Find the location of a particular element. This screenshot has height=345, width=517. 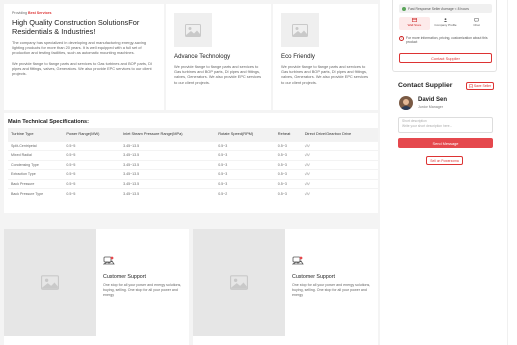

table-cell: 0.5~2 is located at coordinates (245, 193).